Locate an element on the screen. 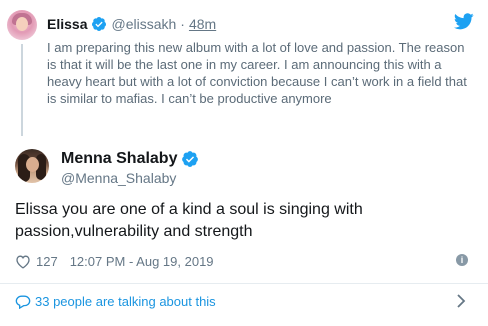 Image resolution: width=488 pixels, height=326 pixels. speech-bubble-icon is located at coordinates (23, 302).